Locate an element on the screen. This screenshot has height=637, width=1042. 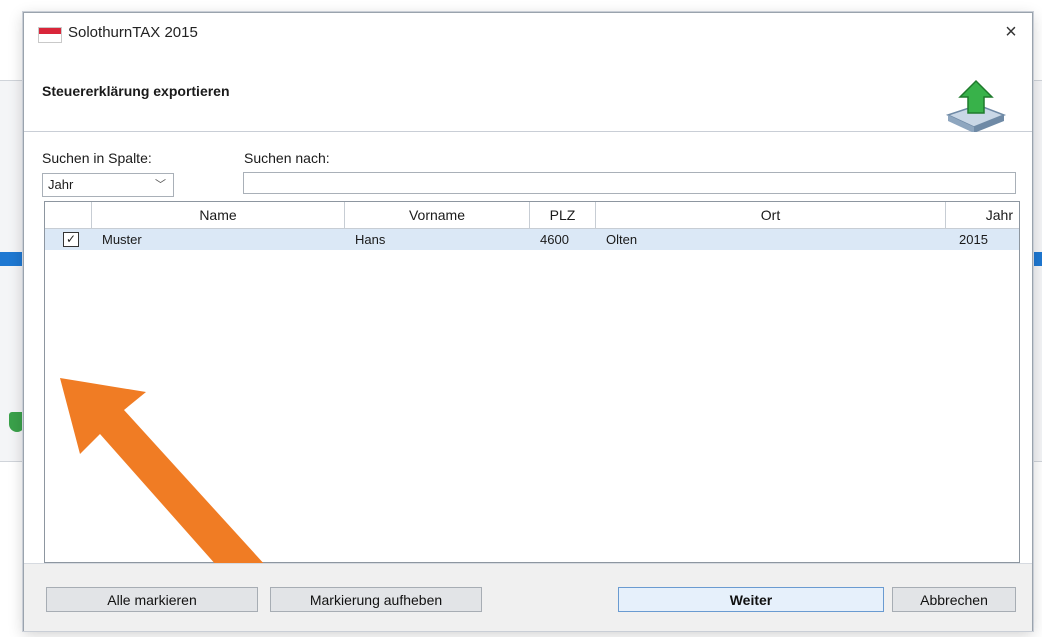
chevron-down-icon: ﹀ is located at coordinates (160, 185).